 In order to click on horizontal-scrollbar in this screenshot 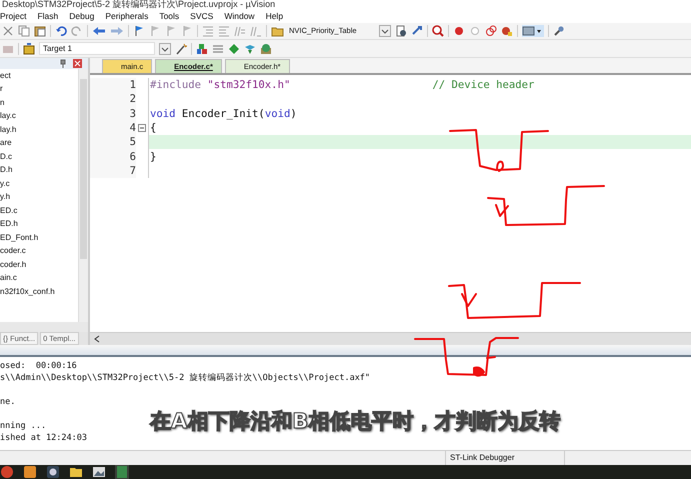, I will do `click(390, 339)`.